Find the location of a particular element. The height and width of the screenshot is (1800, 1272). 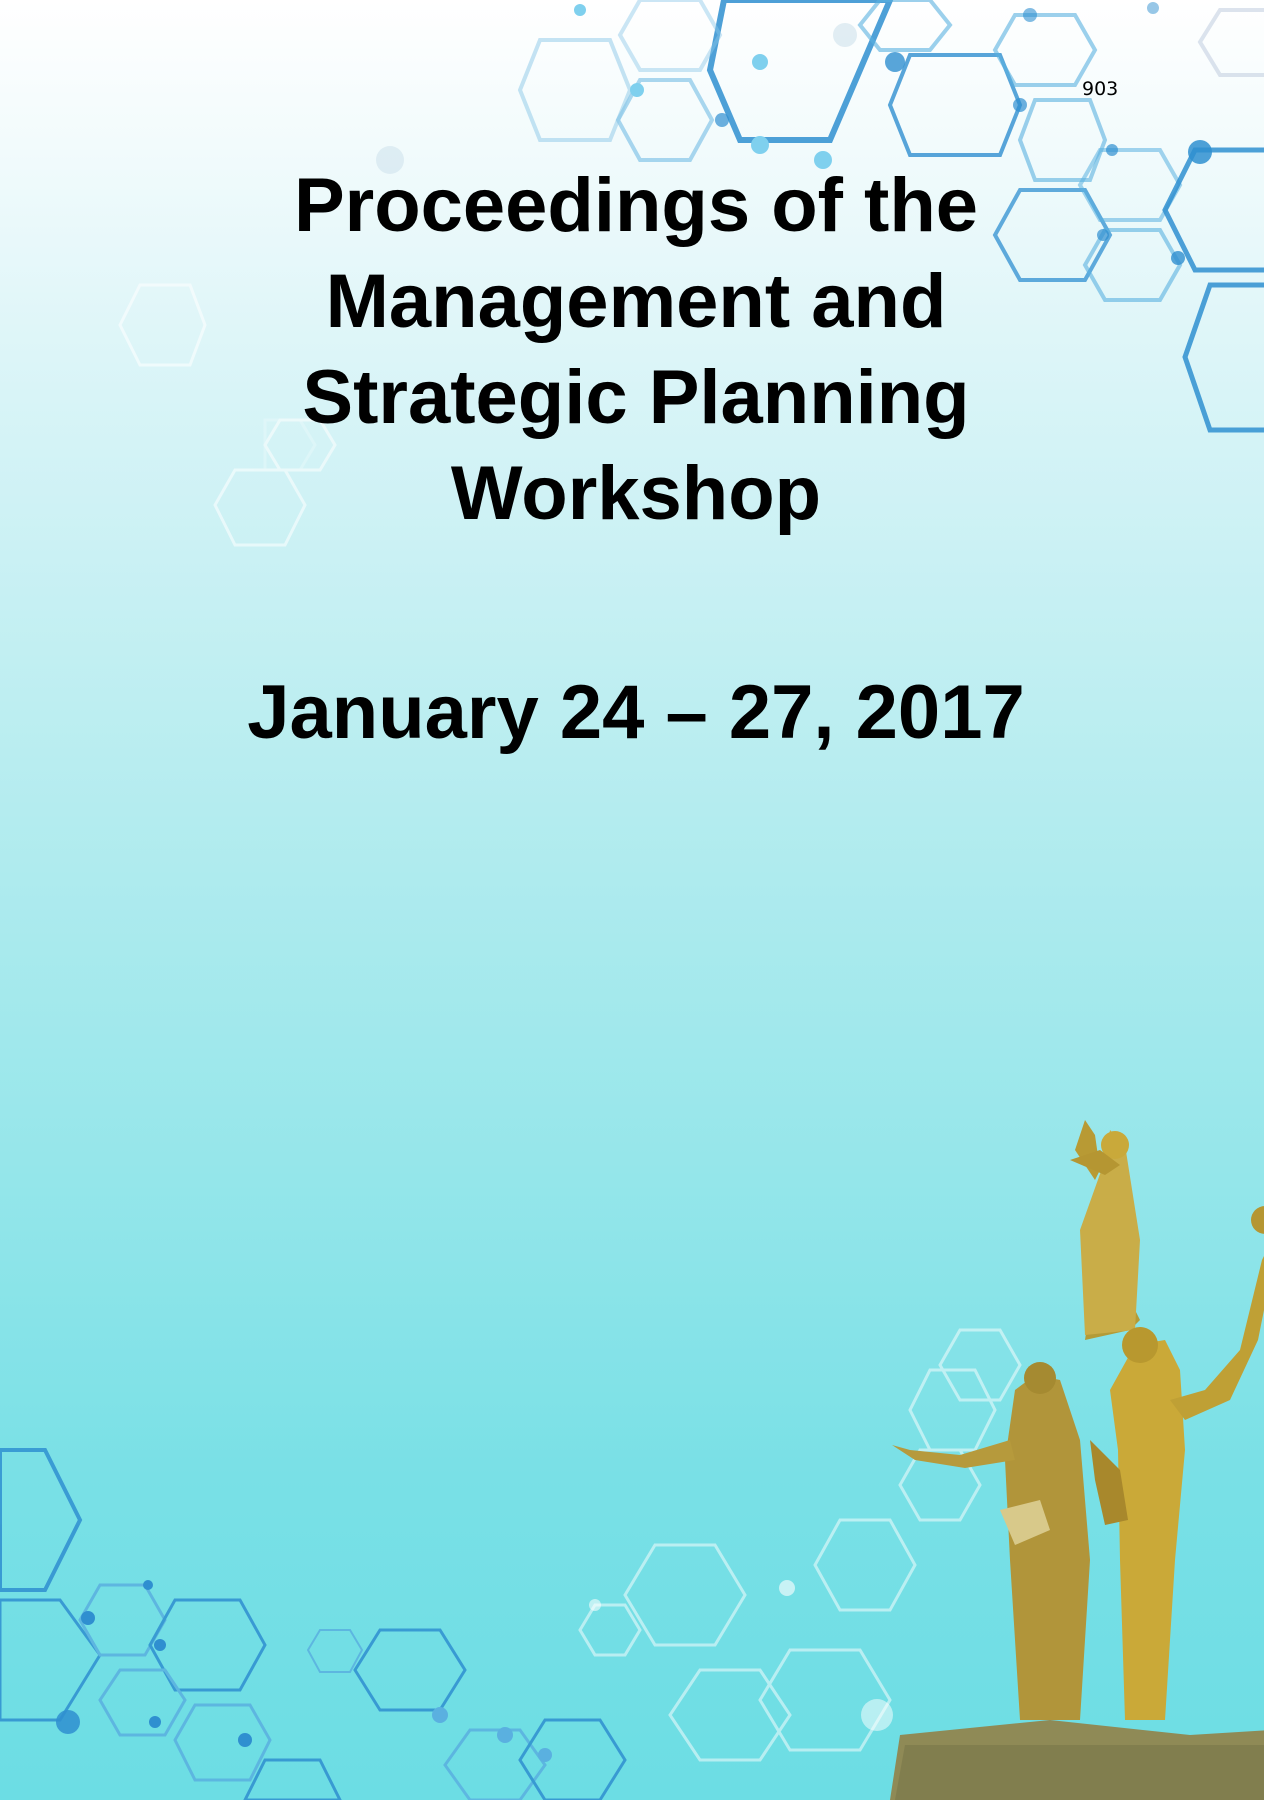

golden-statue-monument is located at coordinates (1081, 1460).